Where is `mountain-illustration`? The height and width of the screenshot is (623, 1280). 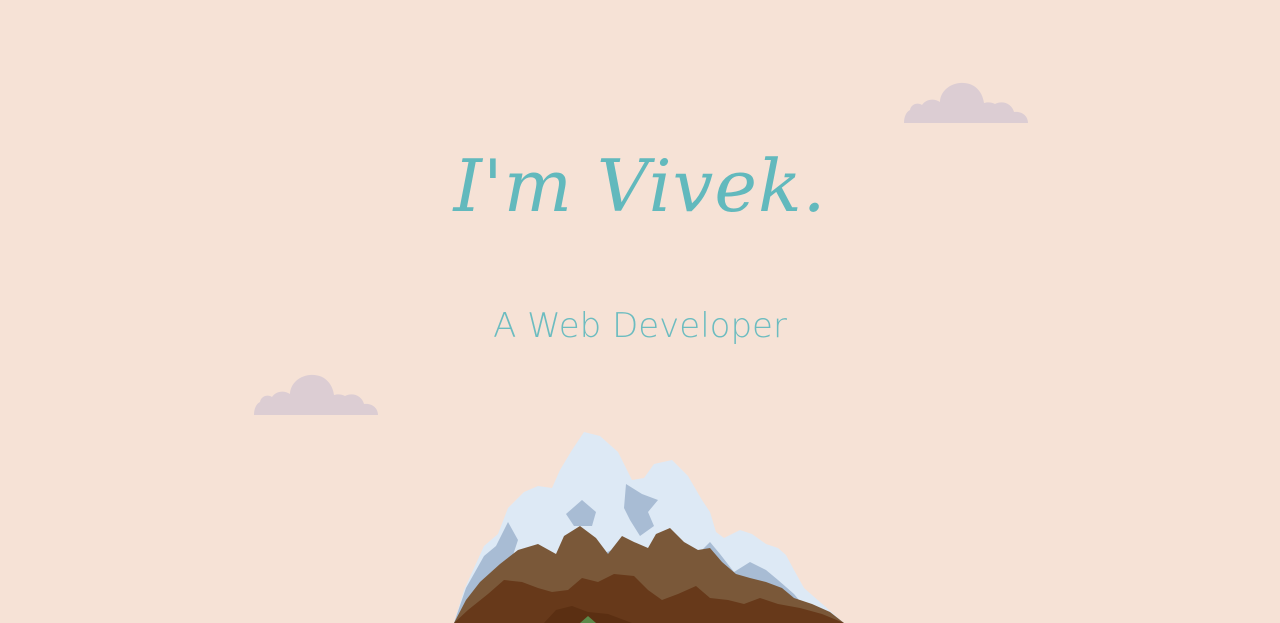 mountain-illustration is located at coordinates (649, 527).